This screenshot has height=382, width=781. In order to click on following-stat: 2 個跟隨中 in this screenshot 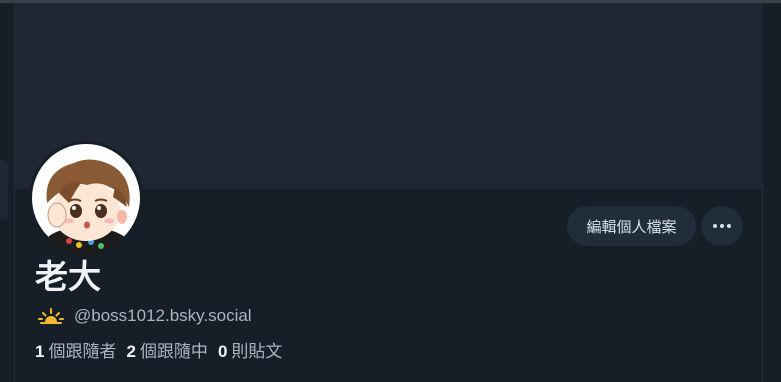, I will do `click(166, 349)`.